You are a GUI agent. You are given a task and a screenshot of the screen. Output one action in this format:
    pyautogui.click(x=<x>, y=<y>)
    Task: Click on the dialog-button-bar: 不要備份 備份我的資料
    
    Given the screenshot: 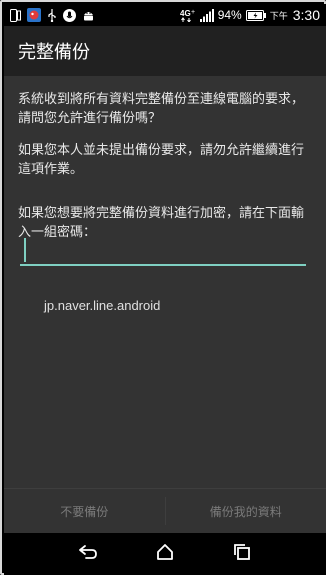 What is the action you would take?
    pyautogui.click(x=165, y=510)
    